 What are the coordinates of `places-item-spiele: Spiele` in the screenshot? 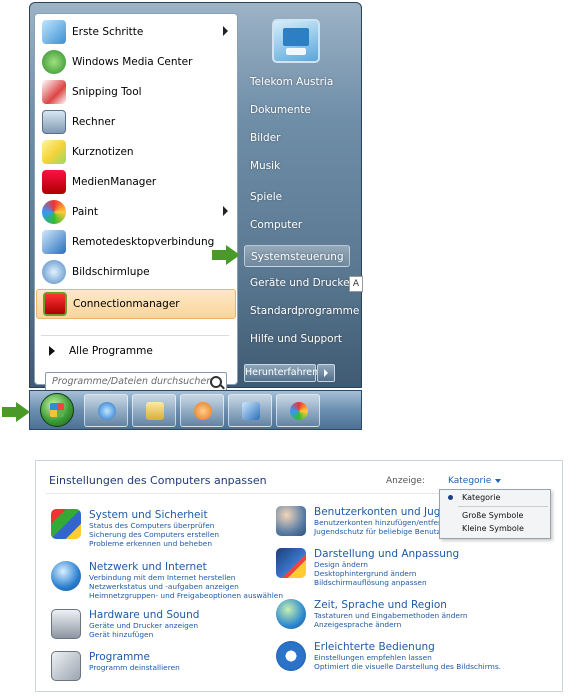 It's located at (266, 197).